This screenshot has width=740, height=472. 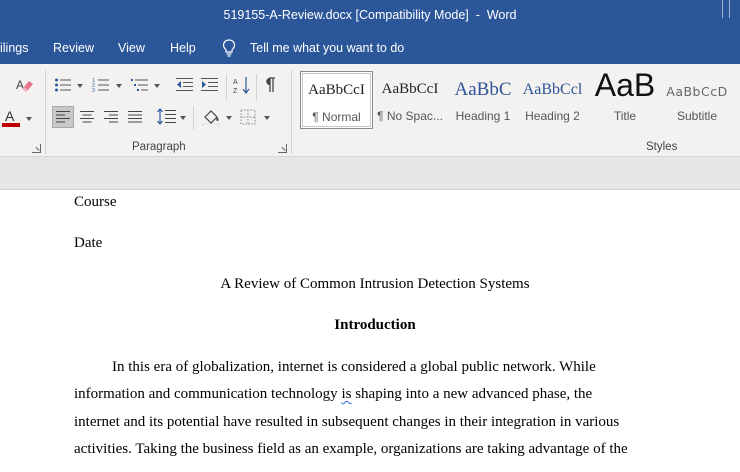 I want to click on numbering-icon: 1 2 3, so click(x=101, y=85).